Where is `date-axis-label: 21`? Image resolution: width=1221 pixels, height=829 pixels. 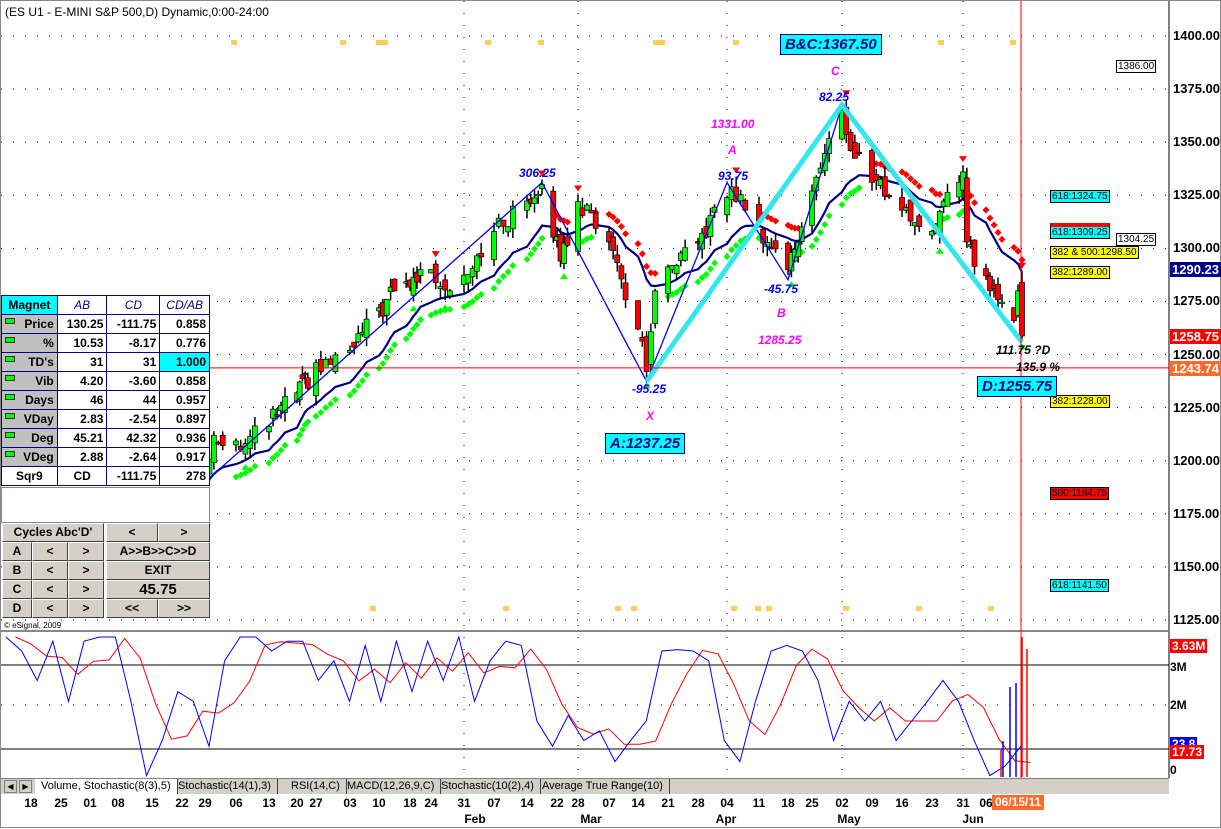 date-axis-label: 21 is located at coordinates (668, 803).